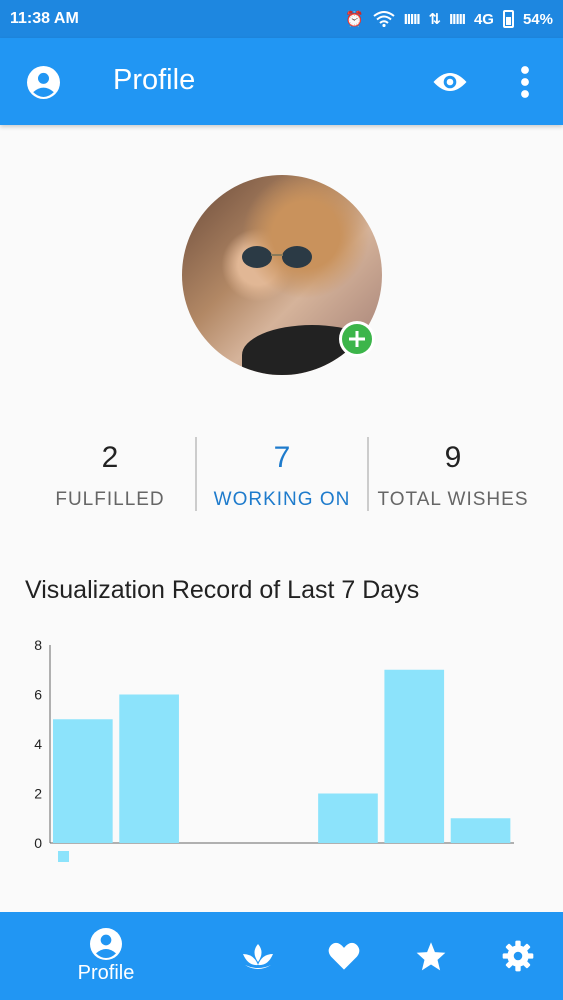 The width and height of the screenshot is (563, 1000). Describe the element at coordinates (281, 19) in the screenshot. I see `status-bar: 11:38 AM ⏰ IIIII ⇅ IIIII 4G 54%` at that location.